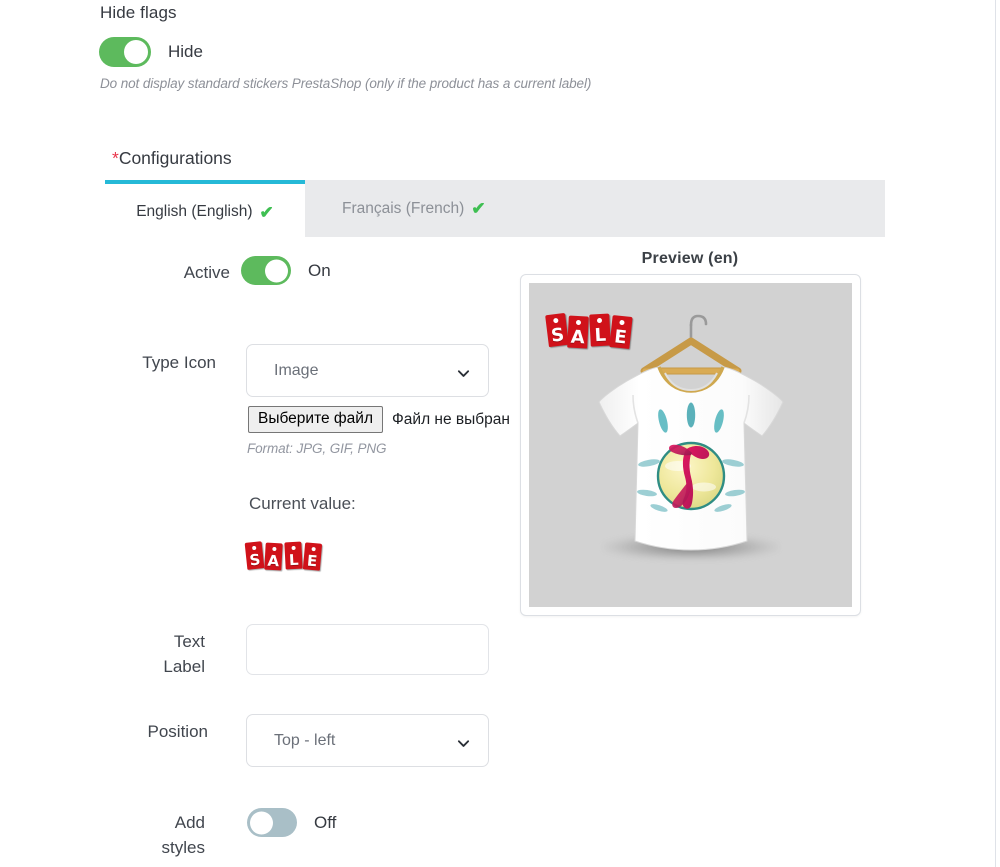 The width and height of the screenshot is (1000, 867). What do you see at coordinates (177, 731) in the screenshot?
I see `position-label: Position` at bounding box center [177, 731].